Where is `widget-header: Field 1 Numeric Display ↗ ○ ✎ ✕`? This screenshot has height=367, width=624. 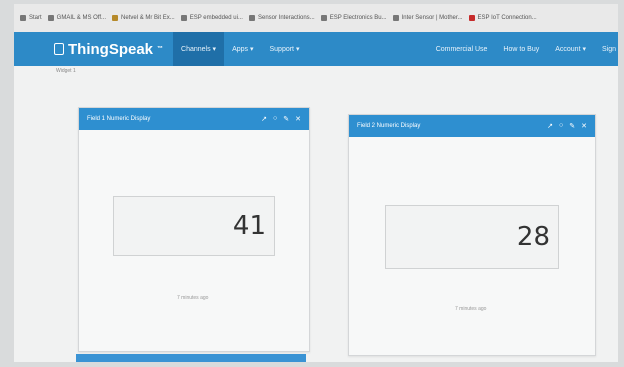 widget-header: Field 1 Numeric Display ↗ ○ ✎ ✕ is located at coordinates (194, 119).